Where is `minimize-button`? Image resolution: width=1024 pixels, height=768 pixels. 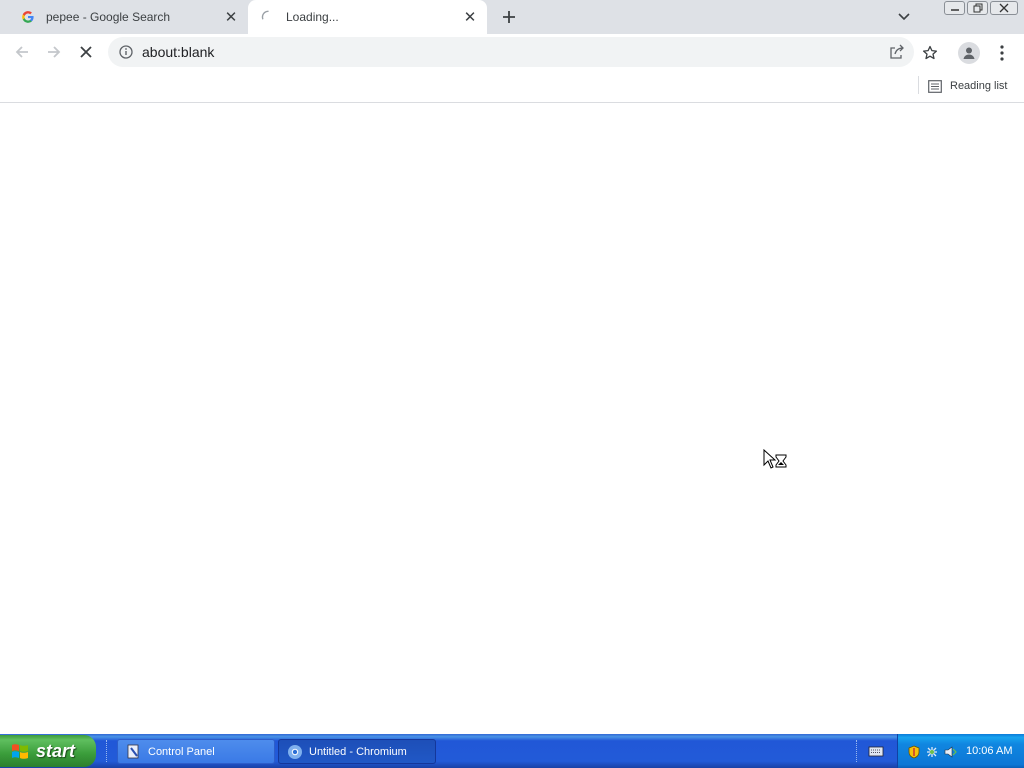
minimize-button is located at coordinates (954, 8).